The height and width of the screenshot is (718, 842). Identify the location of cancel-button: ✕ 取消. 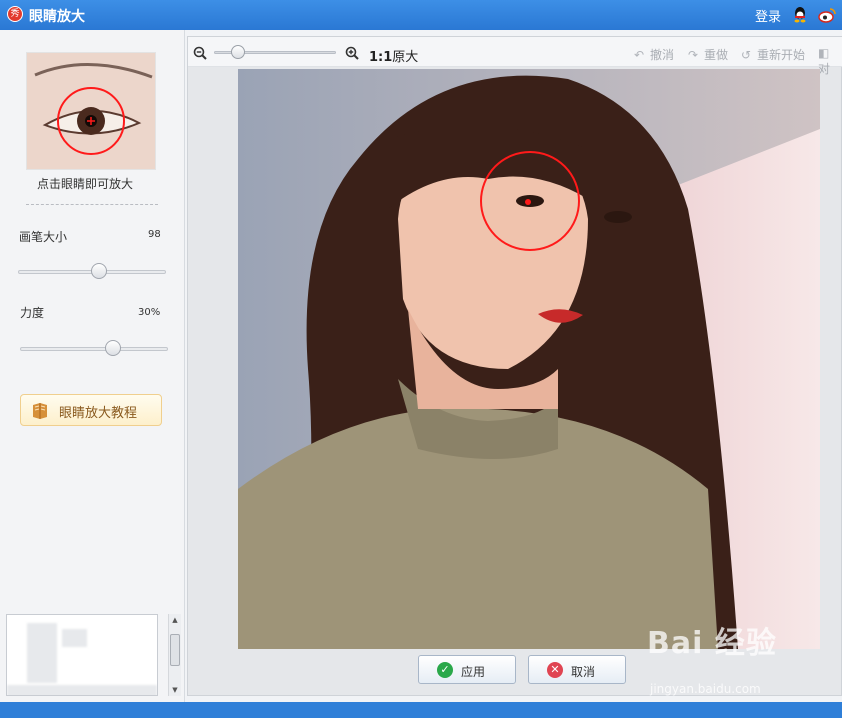
(577, 669).